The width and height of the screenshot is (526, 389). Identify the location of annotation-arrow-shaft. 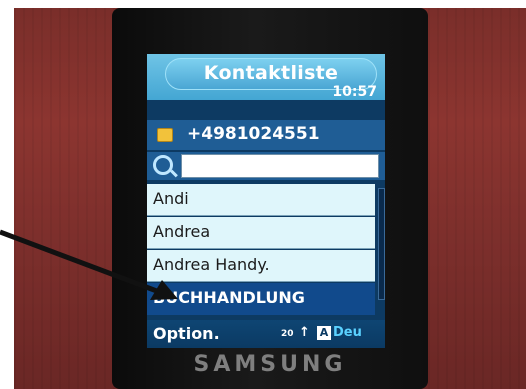
(85, 264).